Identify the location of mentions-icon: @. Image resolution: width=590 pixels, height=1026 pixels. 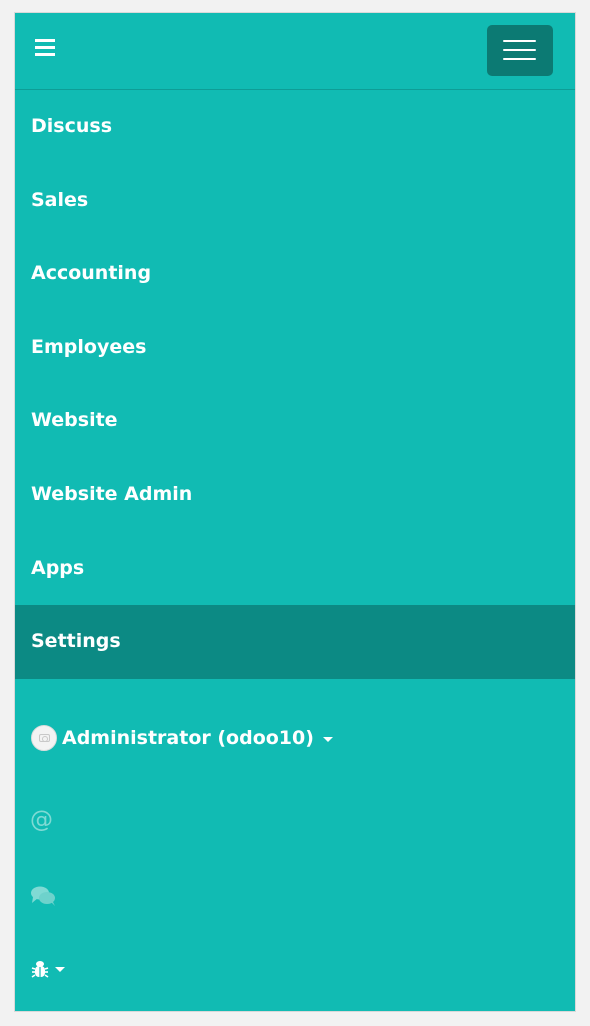
(41, 820).